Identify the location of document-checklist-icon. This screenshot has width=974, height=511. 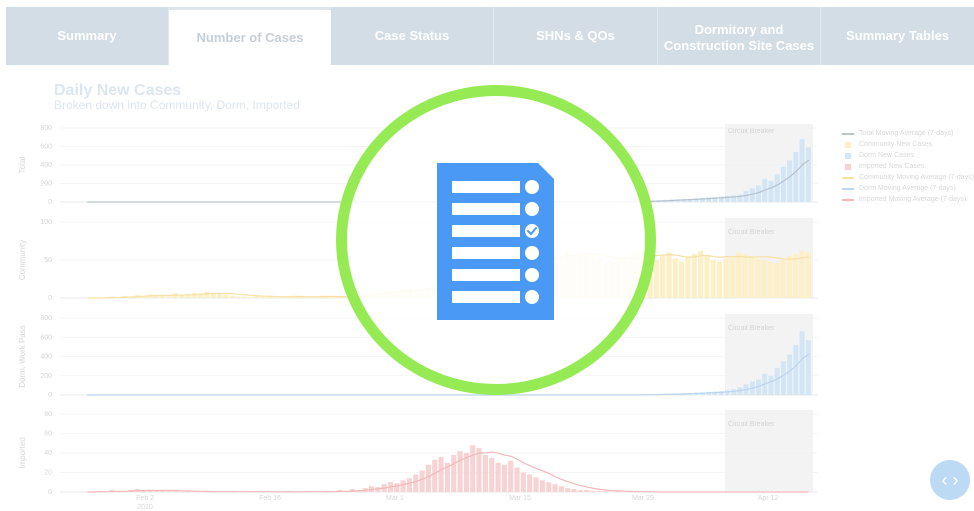
(495, 241).